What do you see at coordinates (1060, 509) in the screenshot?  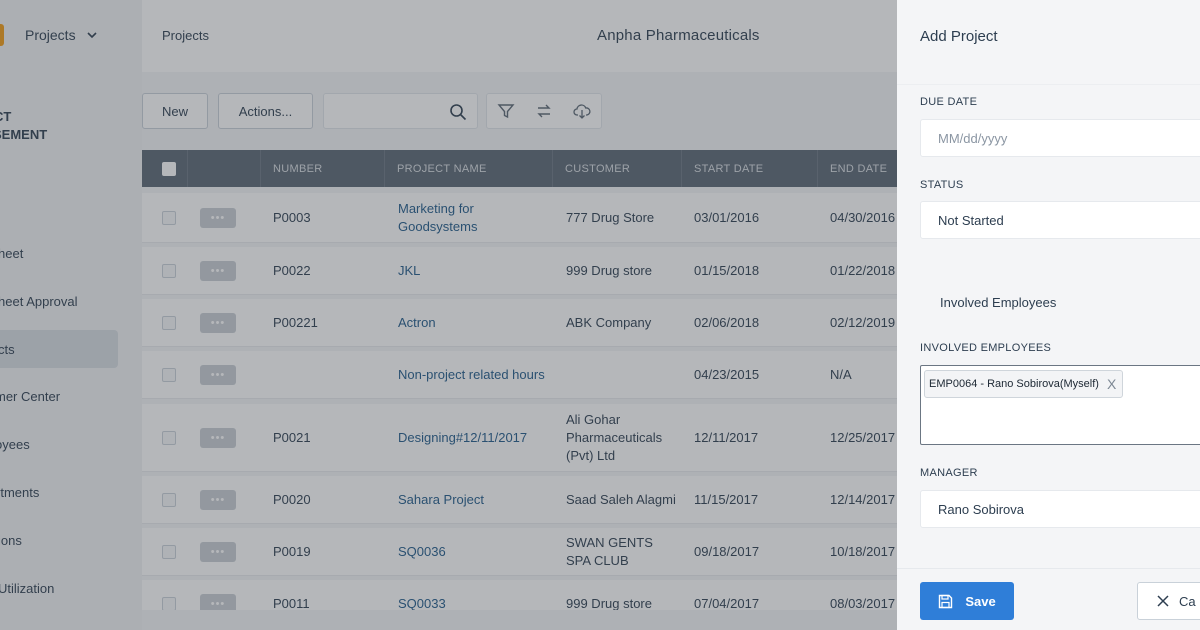 I see `manager-select: Rano Sobirova` at bounding box center [1060, 509].